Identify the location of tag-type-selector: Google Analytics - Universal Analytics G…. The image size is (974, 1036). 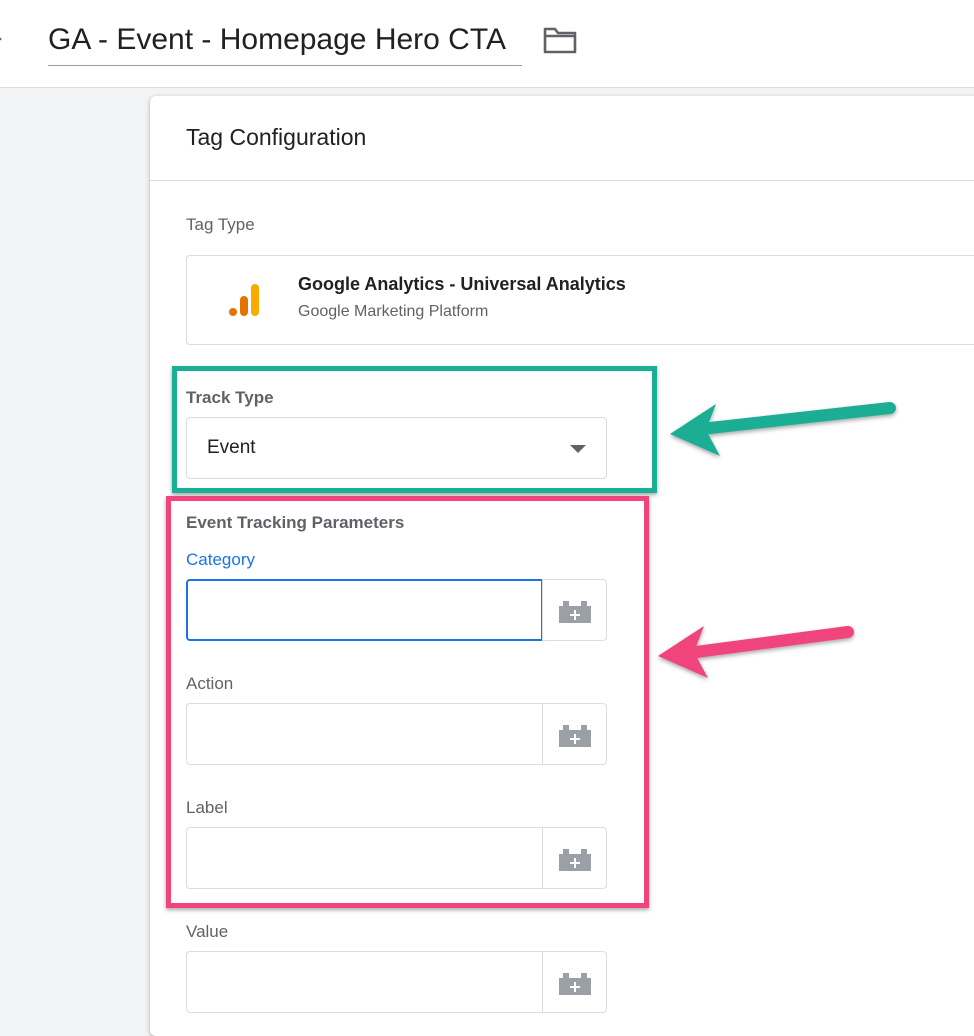
(580, 300).